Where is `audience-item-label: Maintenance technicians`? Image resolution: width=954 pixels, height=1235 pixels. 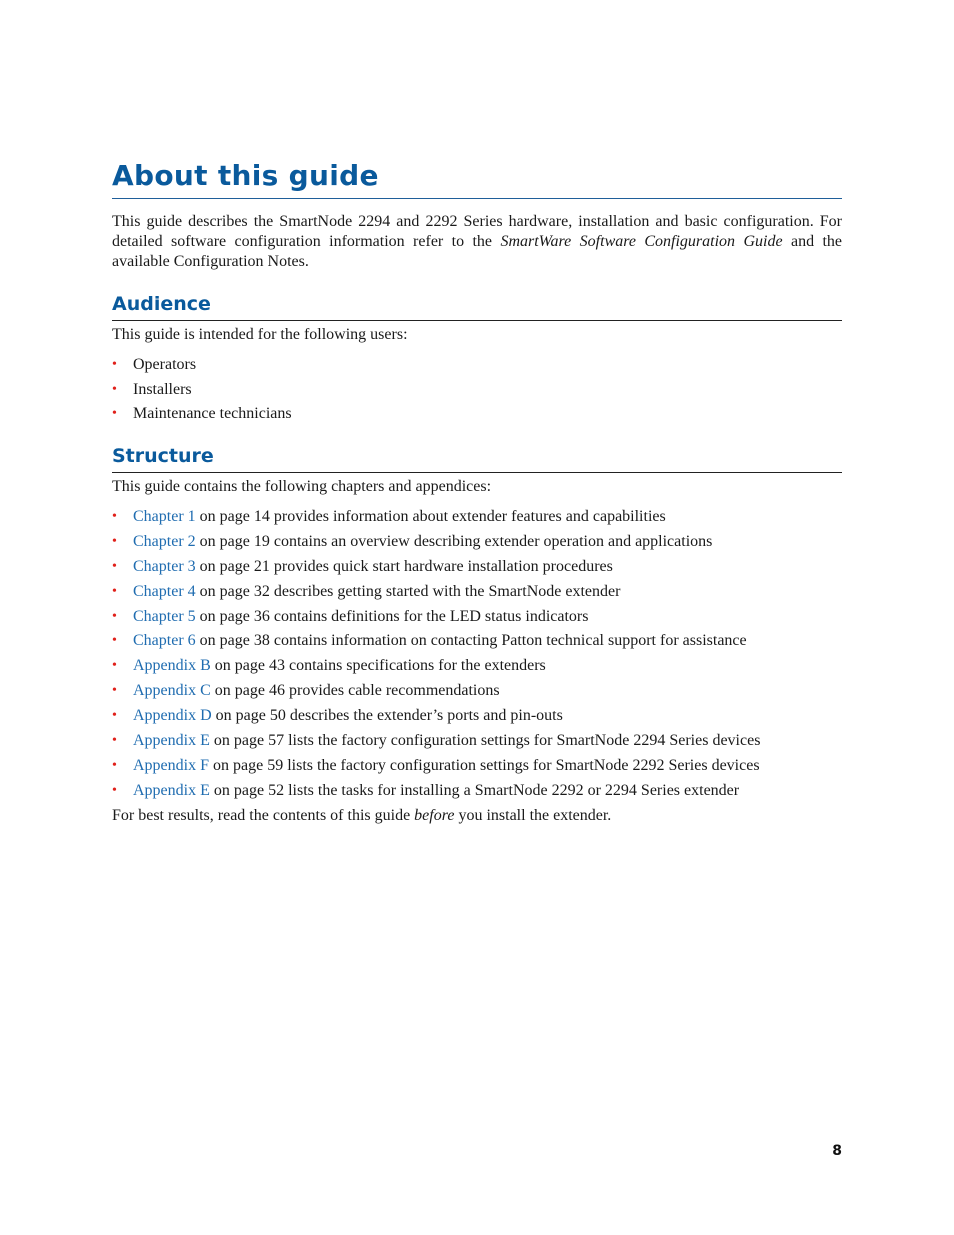
audience-item-label: Maintenance technicians is located at coordinates (212, 413).